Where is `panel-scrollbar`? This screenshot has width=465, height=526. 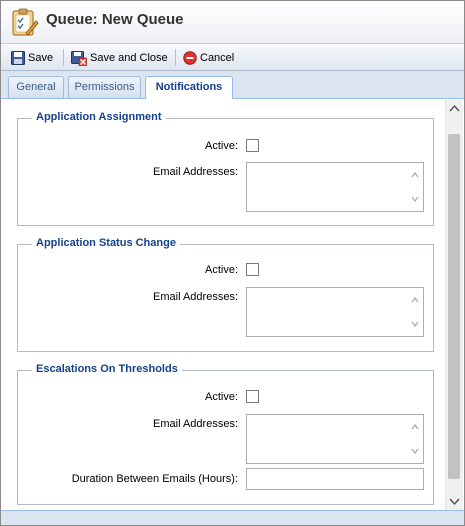 panel-scrollbar is located at coordinates (454, 305).